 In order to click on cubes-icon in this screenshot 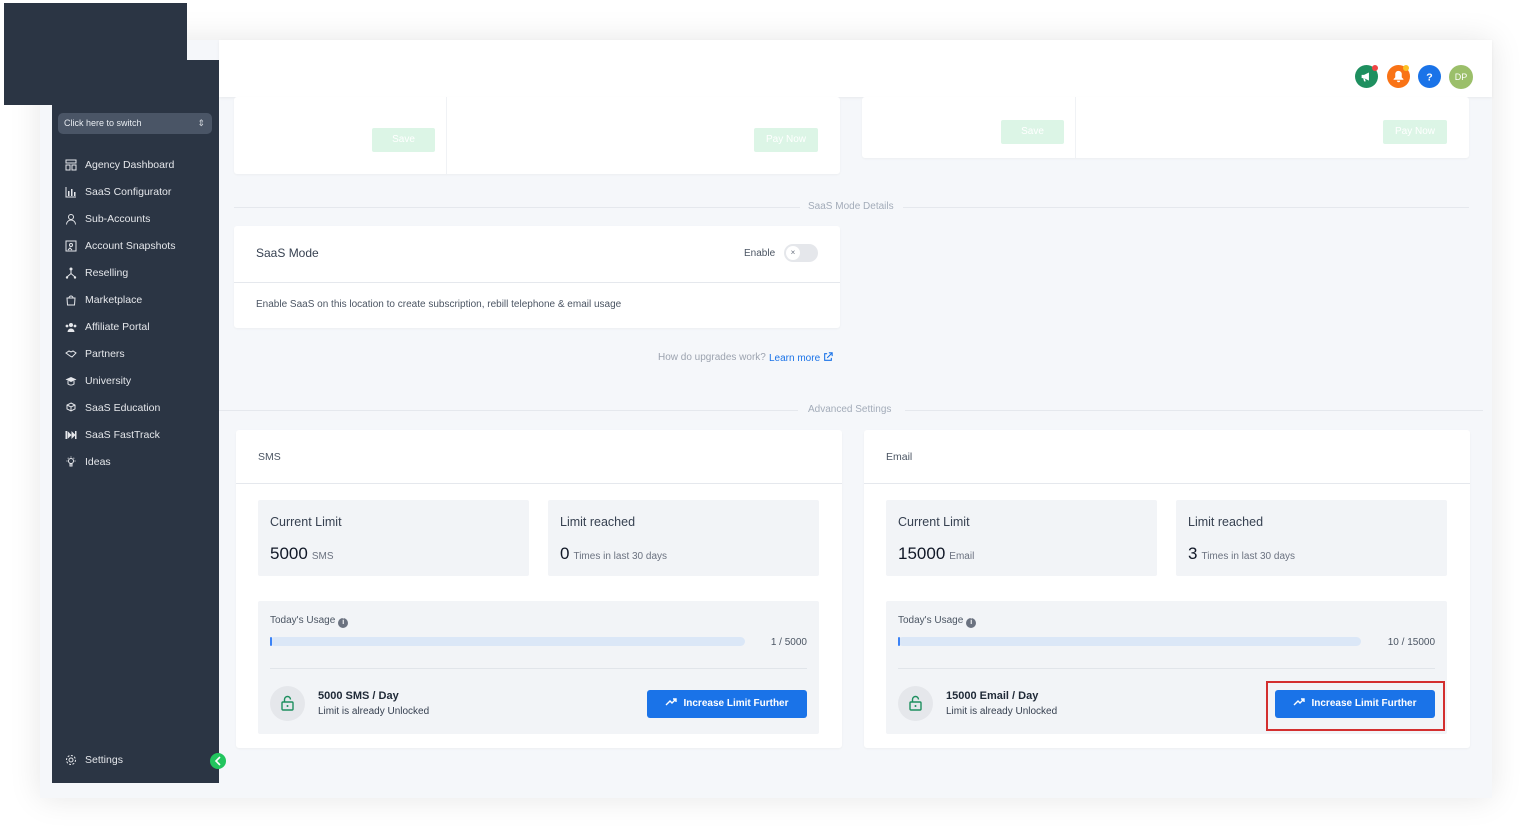, I will do `click(71, 406)`.